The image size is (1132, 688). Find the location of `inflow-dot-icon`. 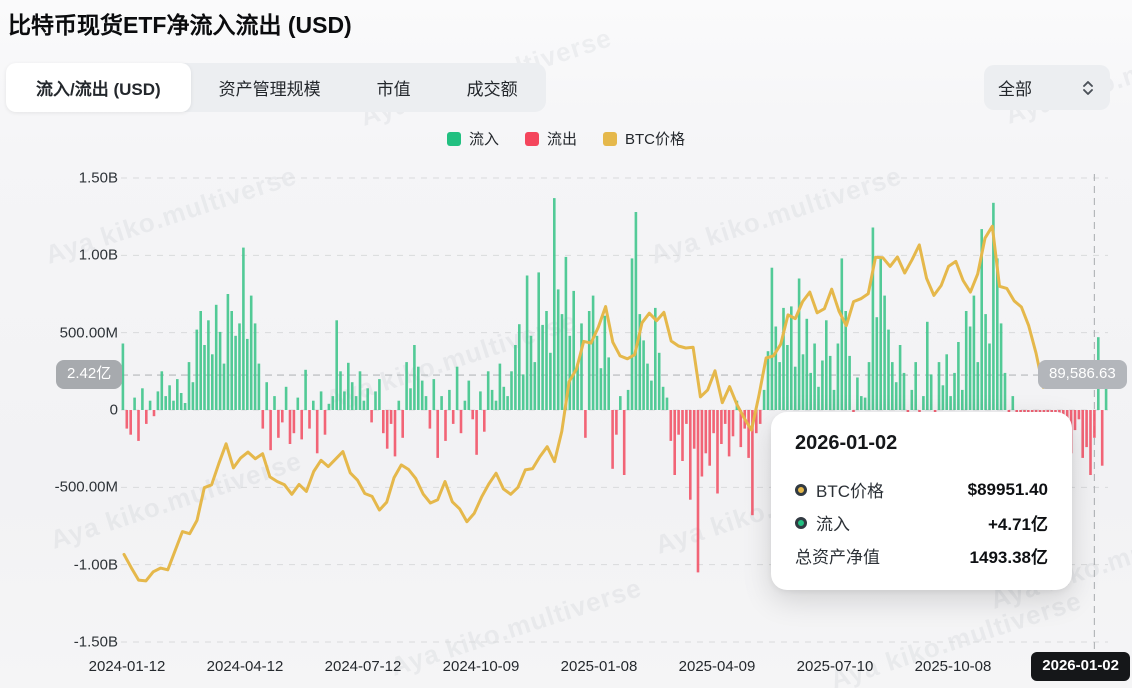

inflow-dot-icon is located at coordinates (801, 522).